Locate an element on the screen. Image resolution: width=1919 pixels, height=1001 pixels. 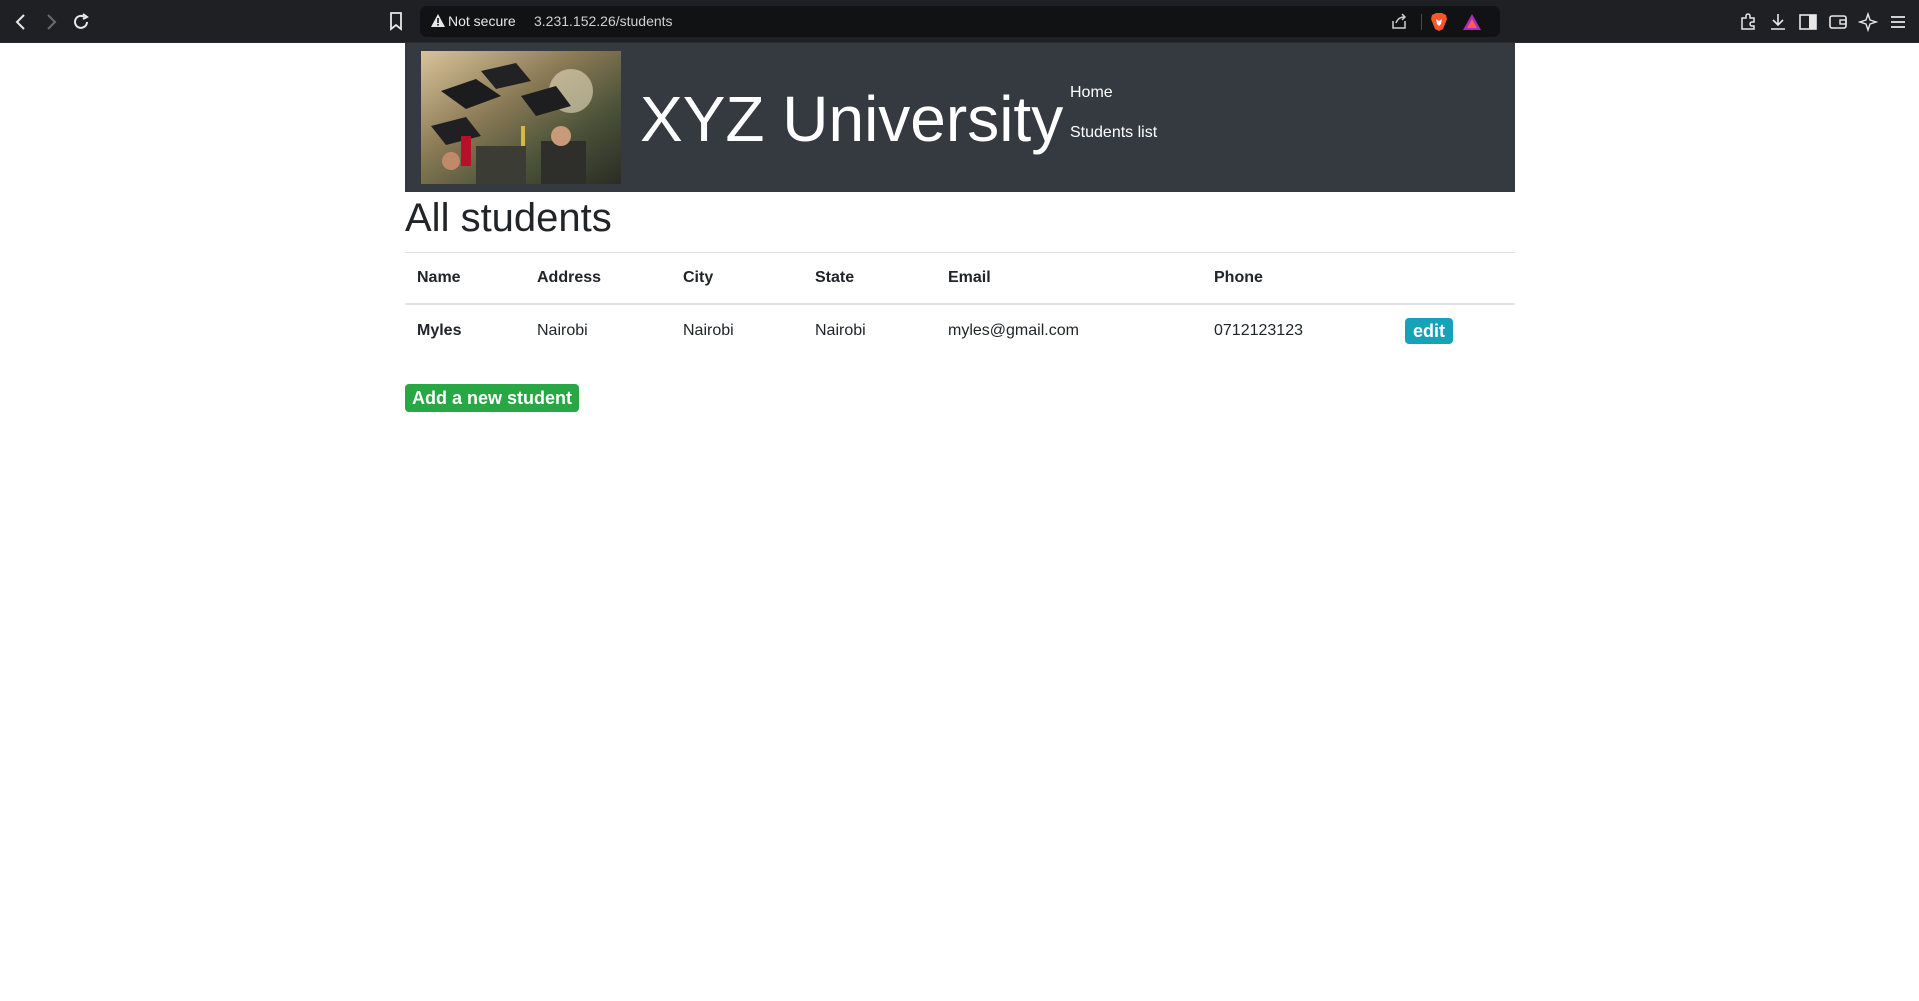
brave-shields-icon is located at coordinates (1439, 22).